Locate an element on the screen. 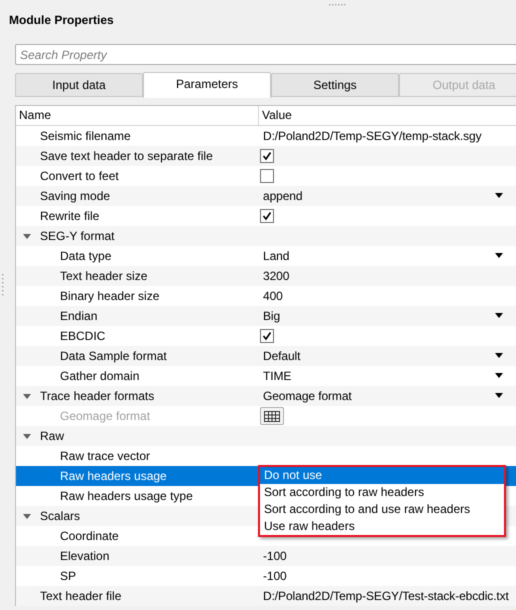 The height and width of the screenshot is (610, 516). property-name: Geomage format is located at coordinates (105, 416).